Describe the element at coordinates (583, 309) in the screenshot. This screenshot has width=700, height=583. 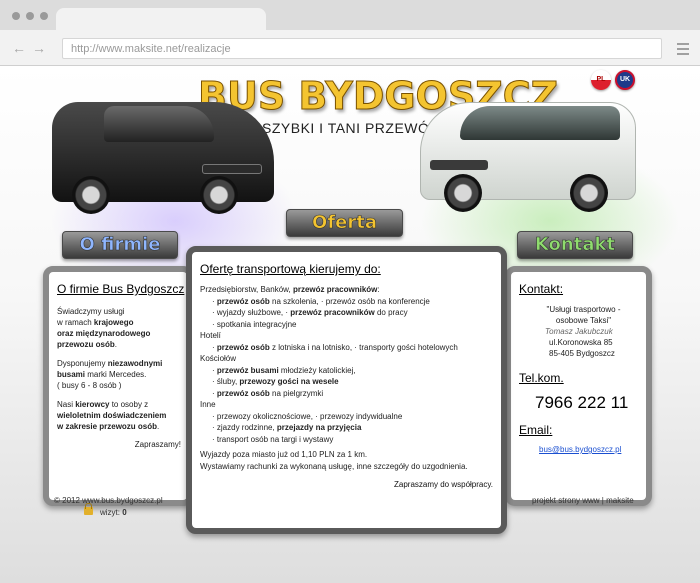
I see `company-name-line-1: "Usługi trasportowo -` at that location.